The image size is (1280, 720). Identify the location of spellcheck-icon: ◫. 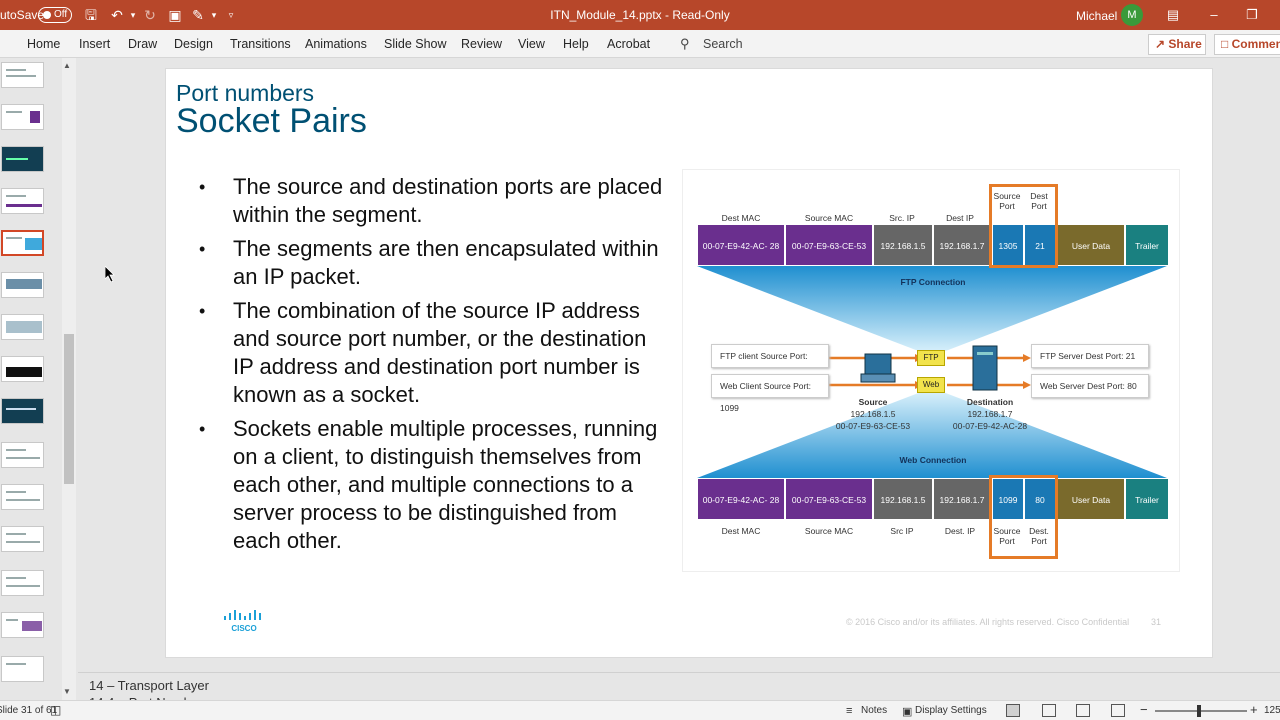
(55, 710).